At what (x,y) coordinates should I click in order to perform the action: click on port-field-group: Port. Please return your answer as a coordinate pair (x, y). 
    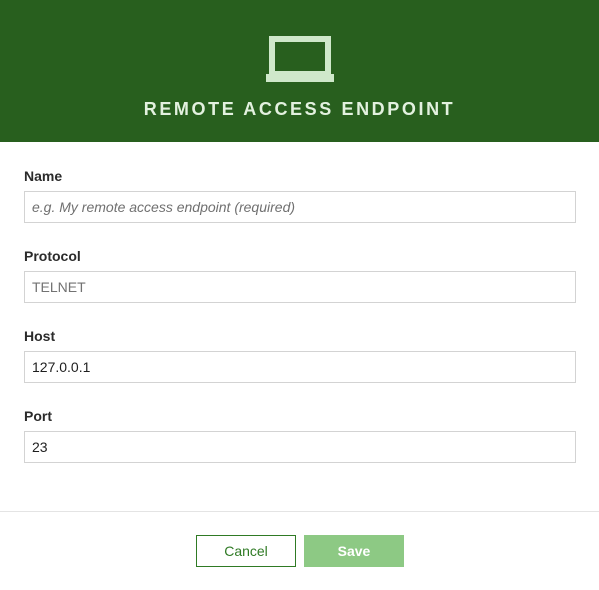
    Looking at the image, I should click on (300, 448).